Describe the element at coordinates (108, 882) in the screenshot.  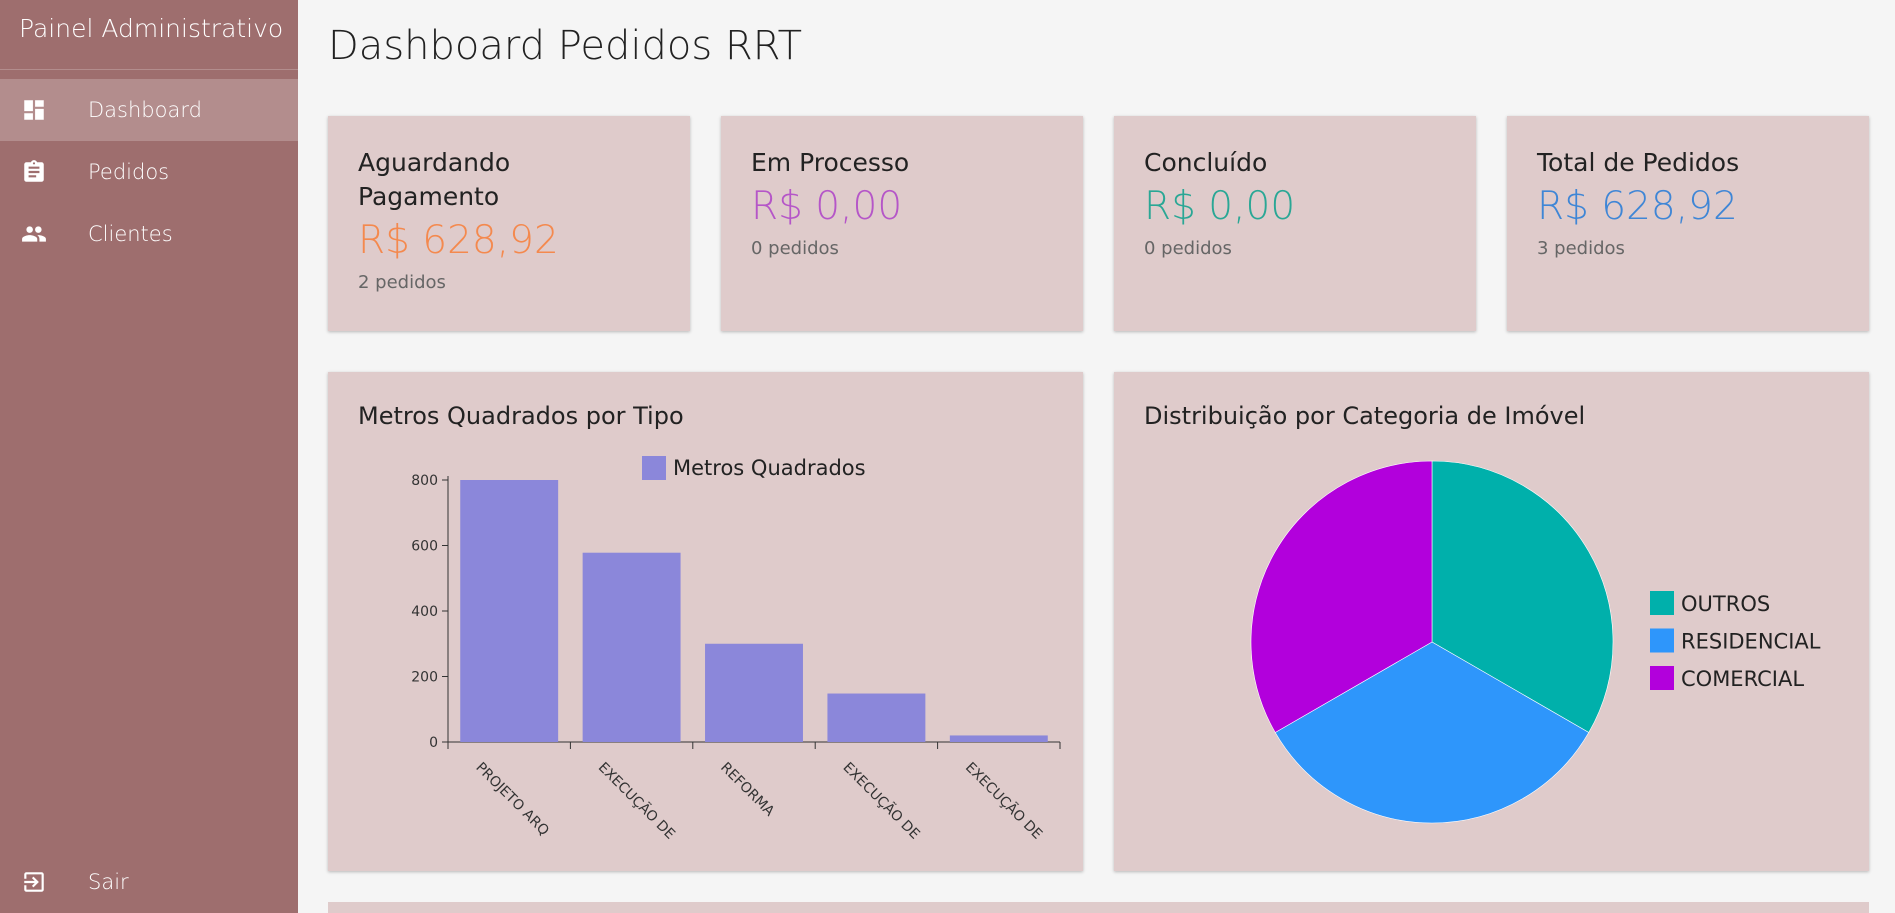
I see `logout-label: Sair` at that location.